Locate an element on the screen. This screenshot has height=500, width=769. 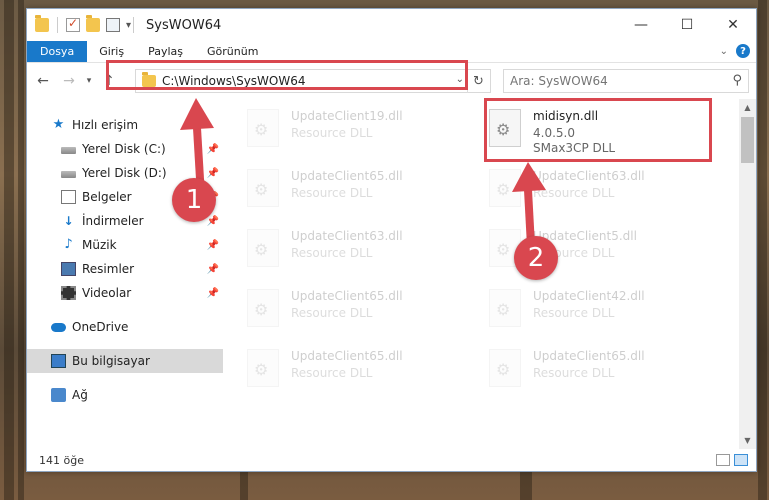
scroll-up-icon: ▲ is located at coordinates (747, 107).